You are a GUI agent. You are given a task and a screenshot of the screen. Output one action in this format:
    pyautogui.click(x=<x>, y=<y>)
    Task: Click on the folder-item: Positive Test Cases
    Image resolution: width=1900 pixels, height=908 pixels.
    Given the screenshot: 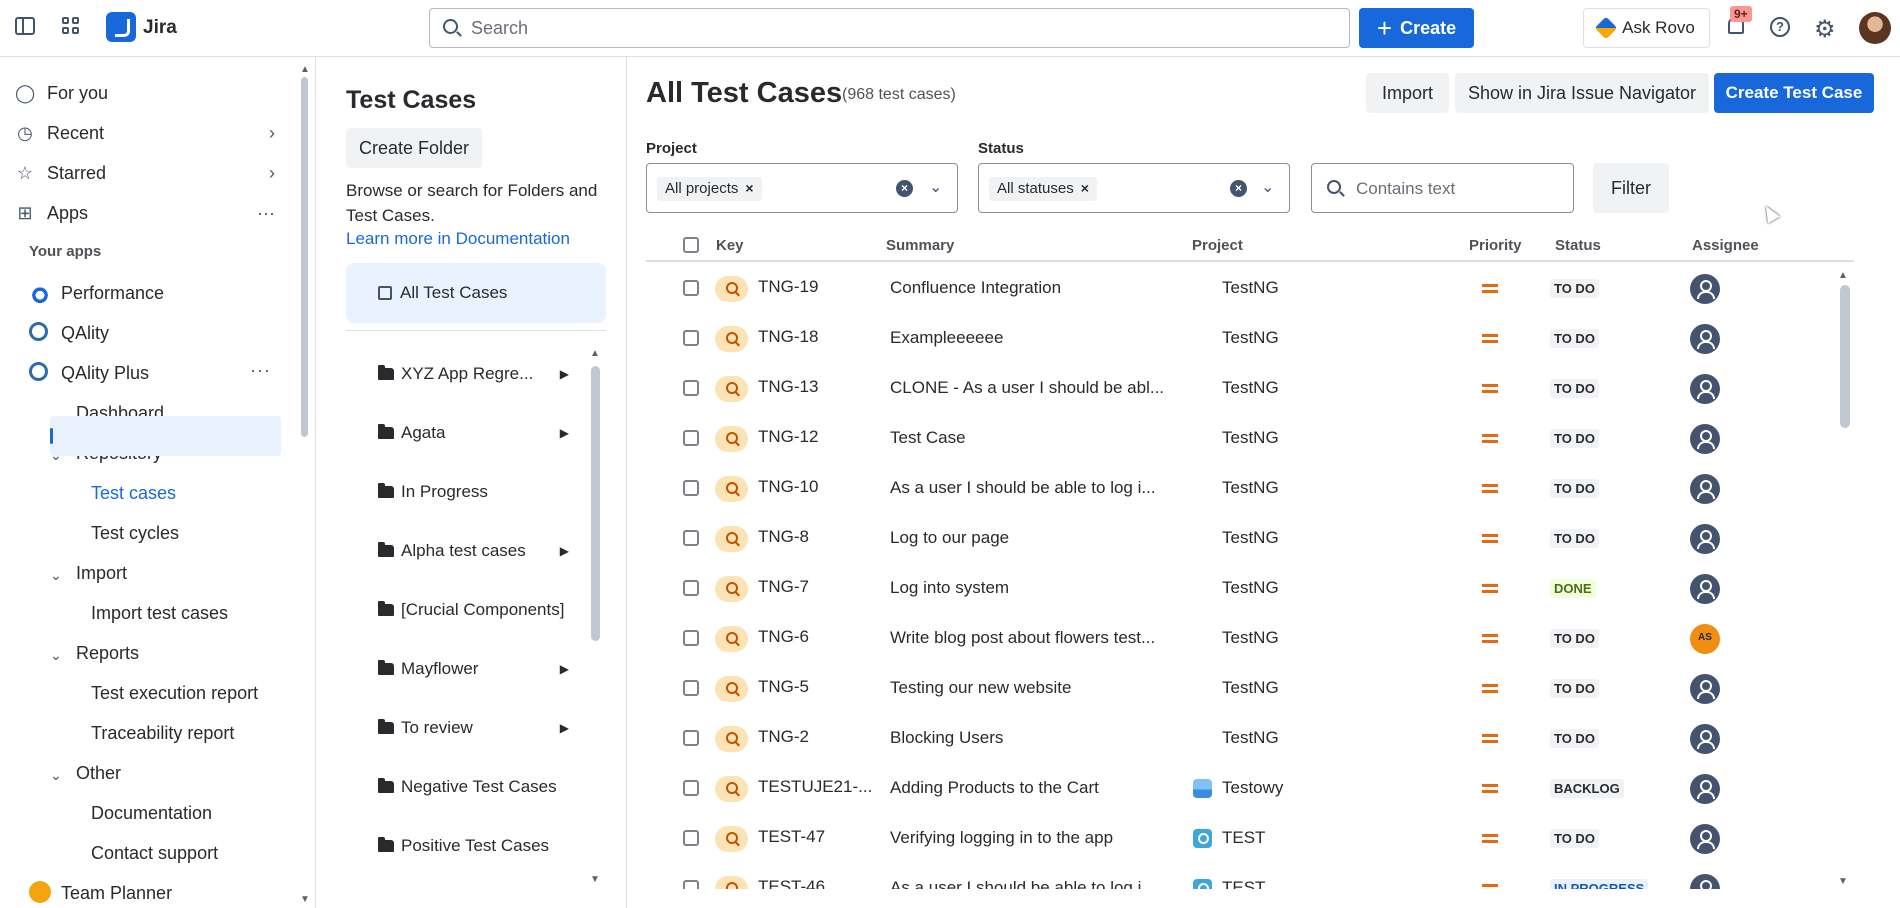 What is the action you would take?
    pyautogui.click(x=475, y=846)
    